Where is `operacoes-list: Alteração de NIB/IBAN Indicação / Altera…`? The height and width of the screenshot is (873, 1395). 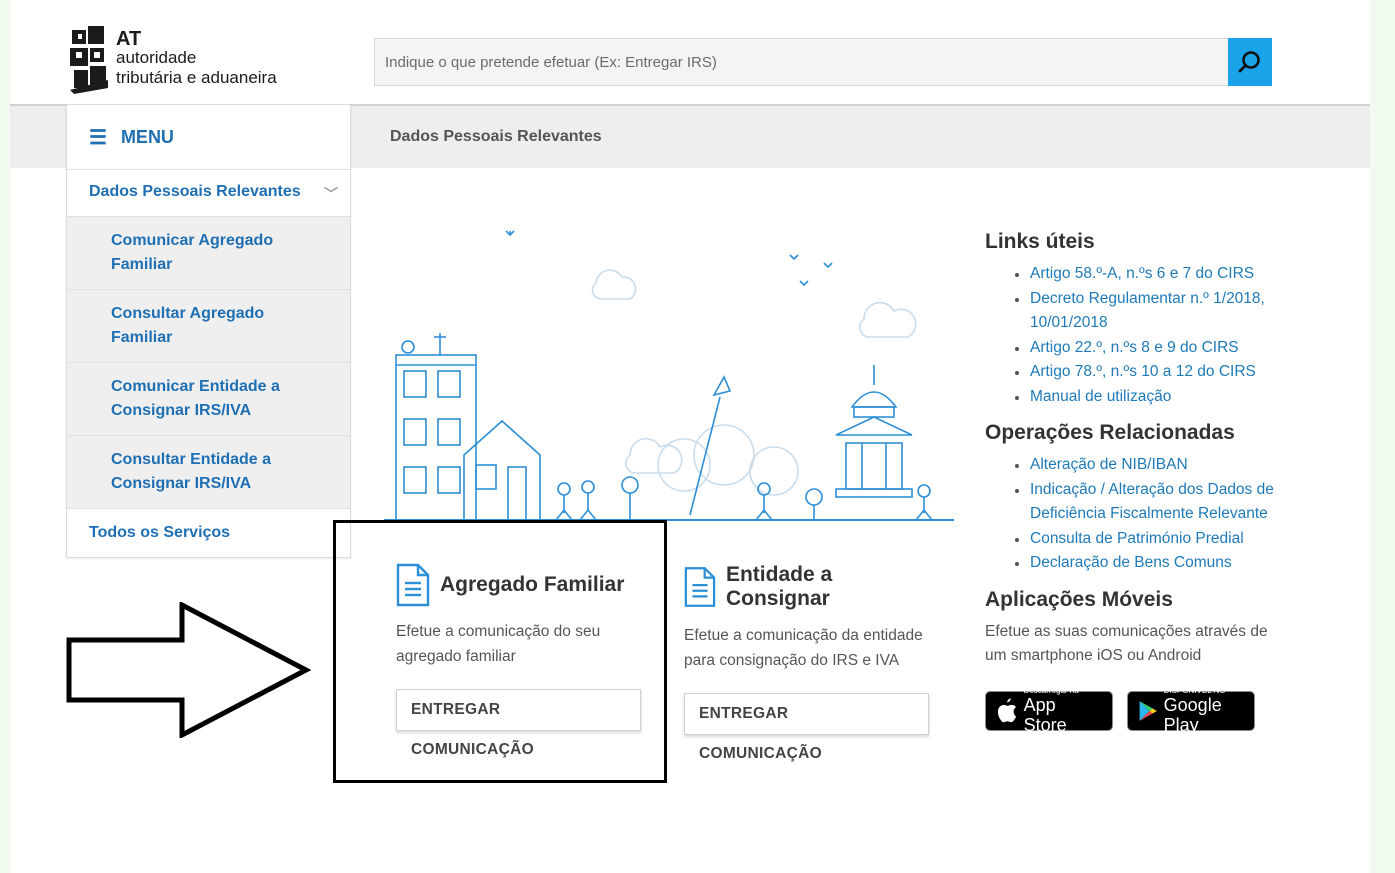 operacoes-list: Alteração de NIB/IBAN Indicação / Altera… is located at coordinates (1135, 514).